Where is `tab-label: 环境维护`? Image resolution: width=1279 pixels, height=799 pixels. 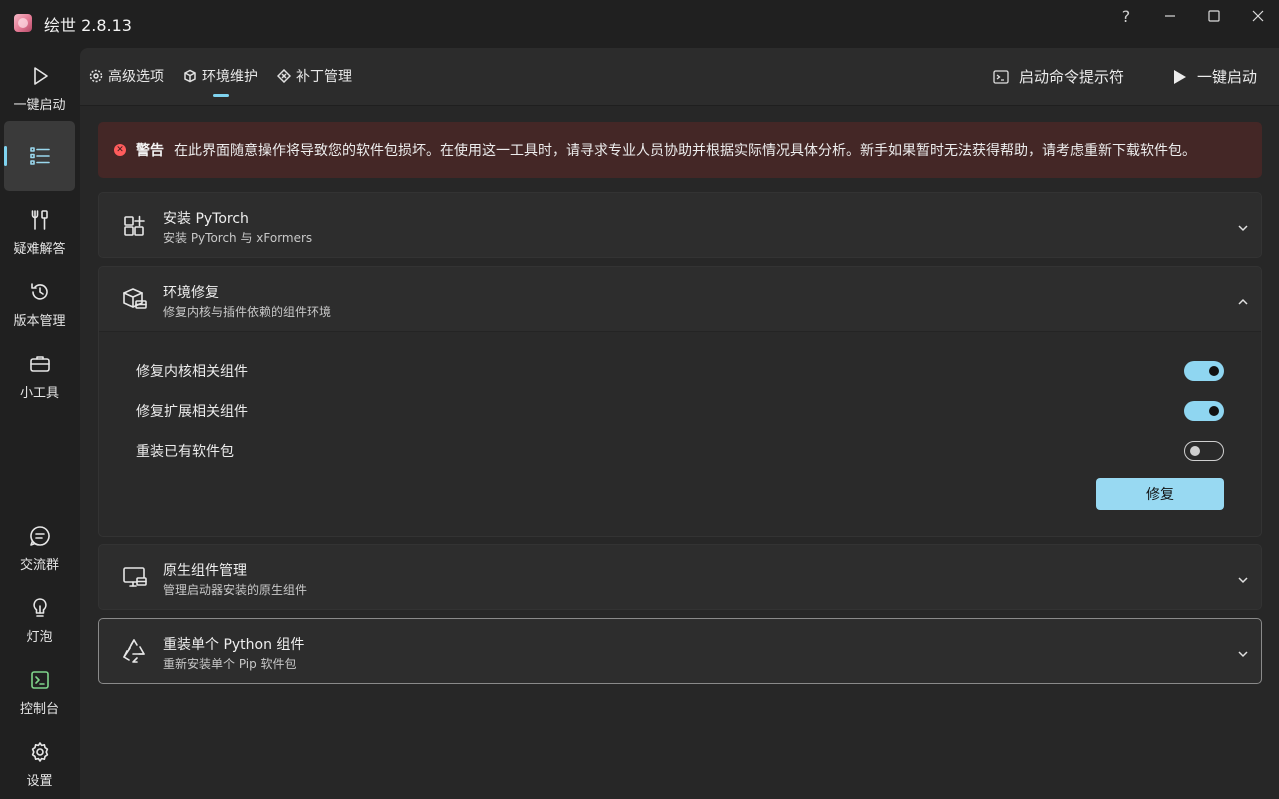
tab-label: 环境维护 is located at coordinates (230, 77).